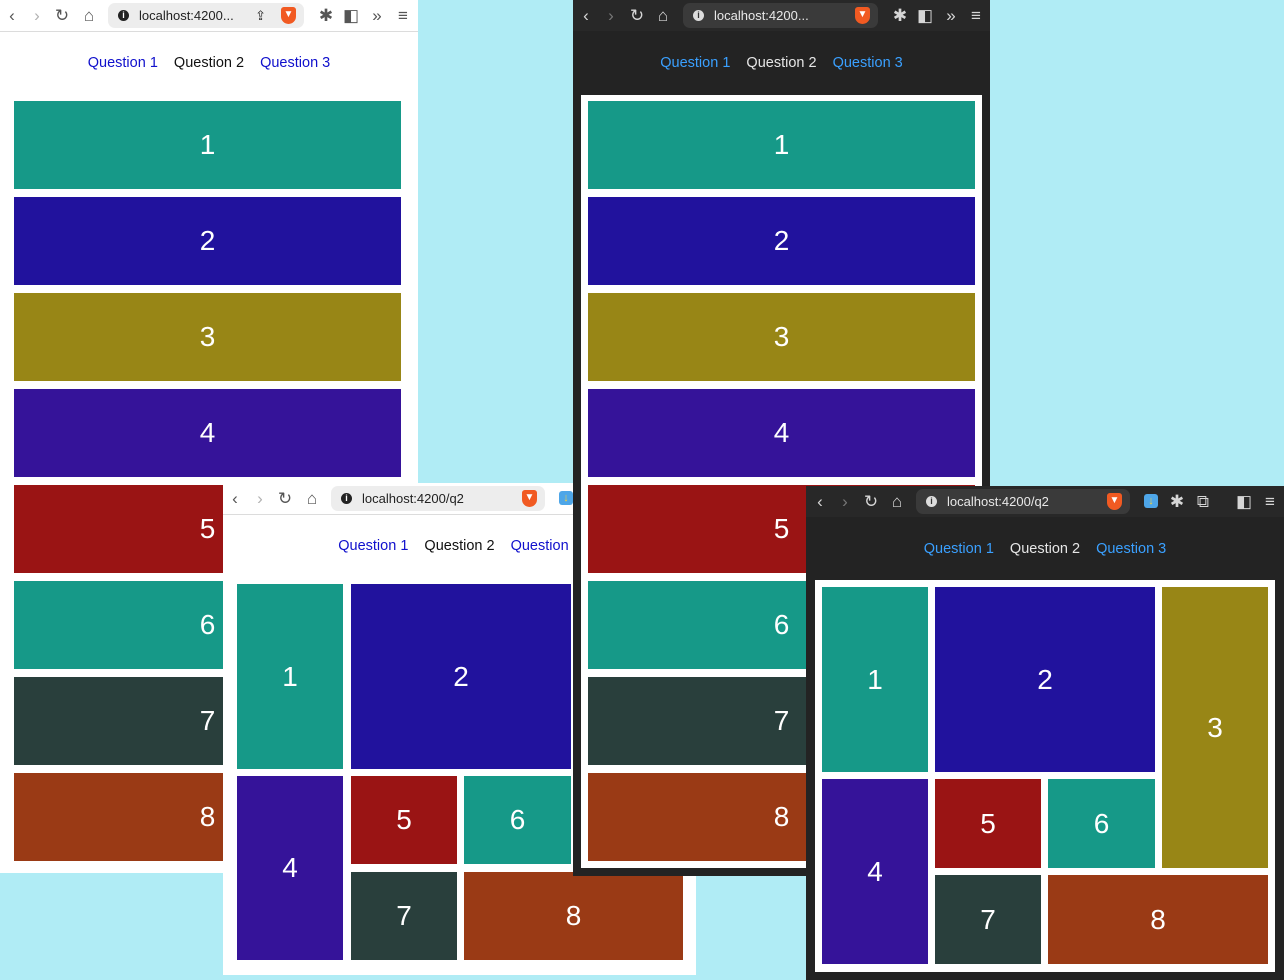  Describe the element at coordinates (1045, 776) in the screenshot. I see `grid-container: 1 2 3 4 5 6 7 8` at that location.